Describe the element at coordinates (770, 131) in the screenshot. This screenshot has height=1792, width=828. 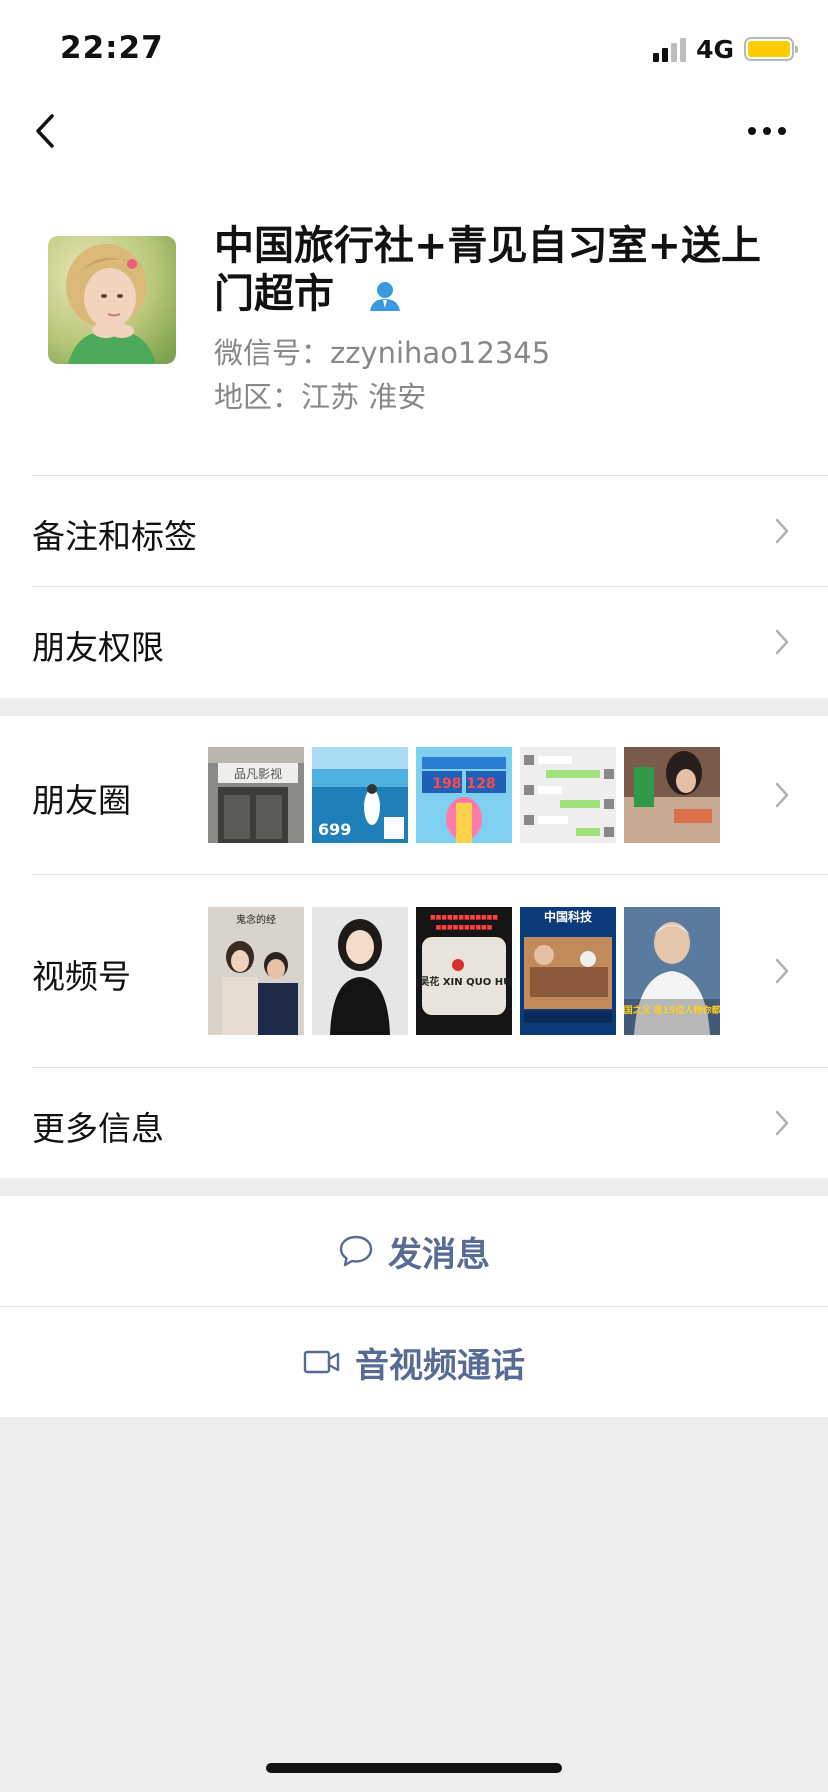
I see `more-button` at that location.